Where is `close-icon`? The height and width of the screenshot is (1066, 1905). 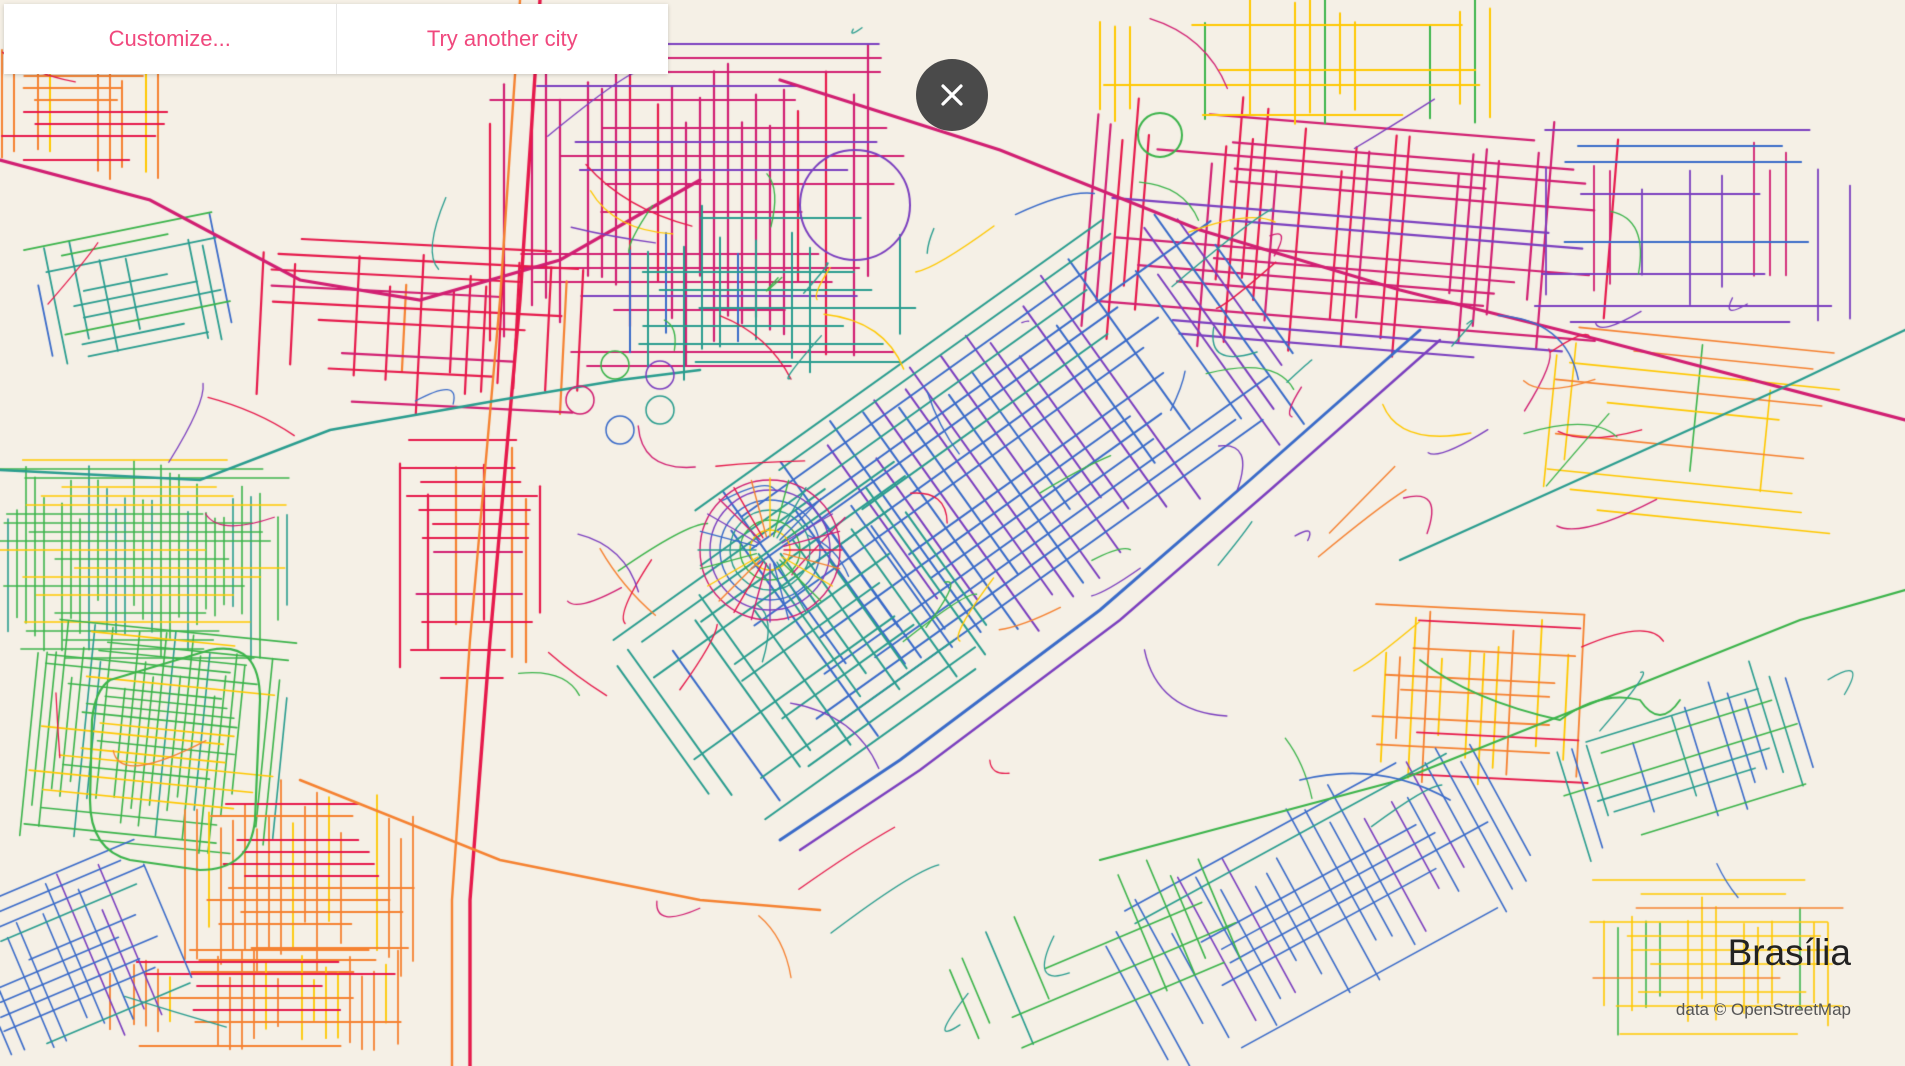 close-icon is located at coordinates (952, 95).